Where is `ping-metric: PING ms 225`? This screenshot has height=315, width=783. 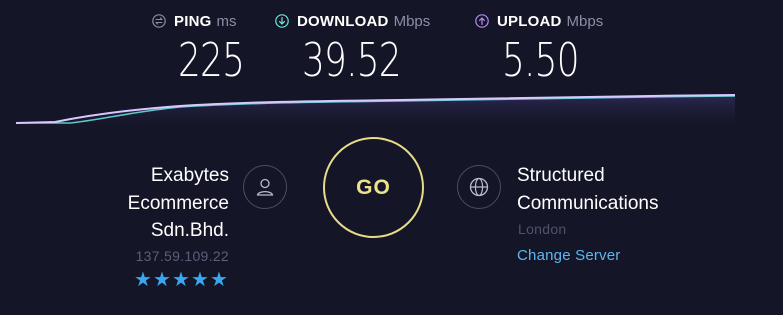
ping-metric: PING ms 225 is located at coordinates (198, 47).